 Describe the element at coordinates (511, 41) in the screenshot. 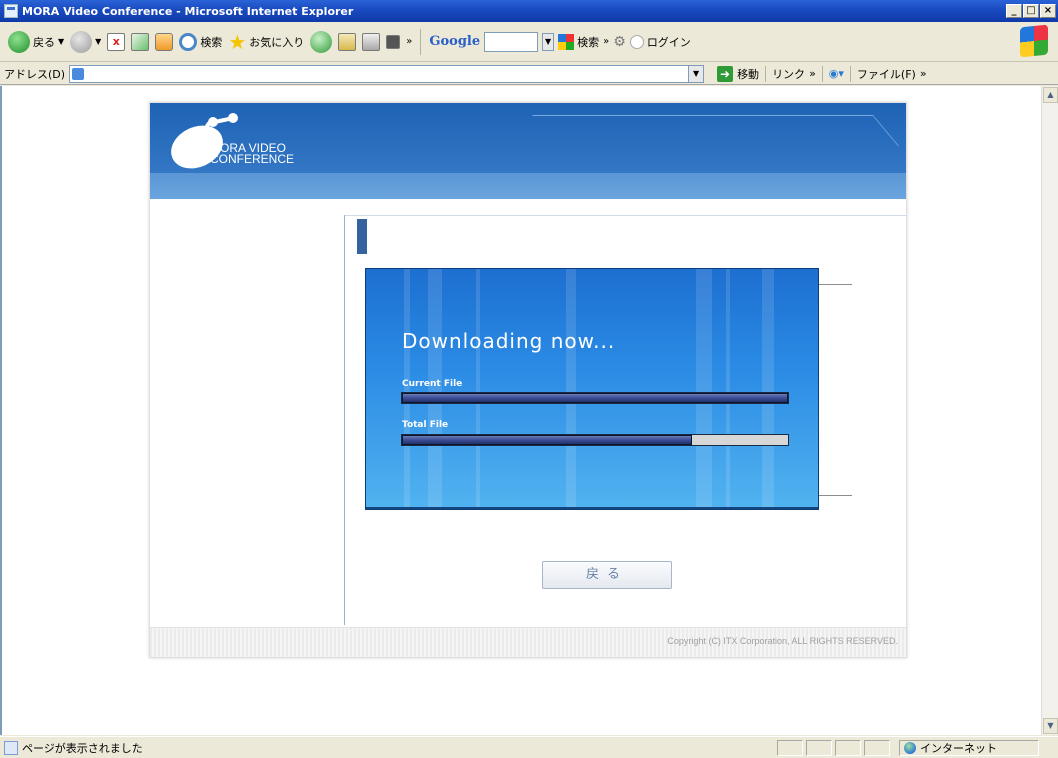

I see `google-search-input` at that location.